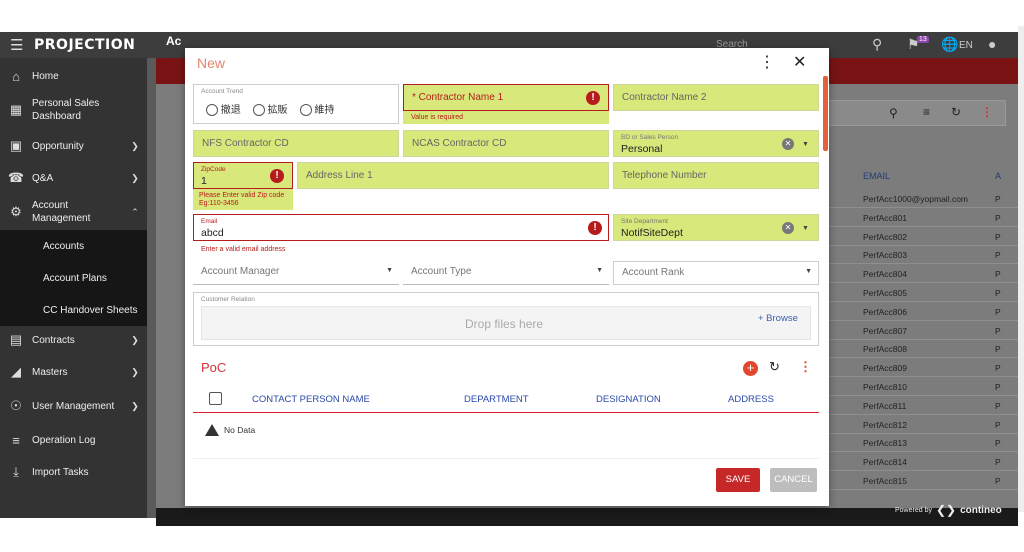 Image resolution: width=1024 pixels, height=552 pixels. I want to click on table-row: PerfAcc803 P, so click(923, 255).